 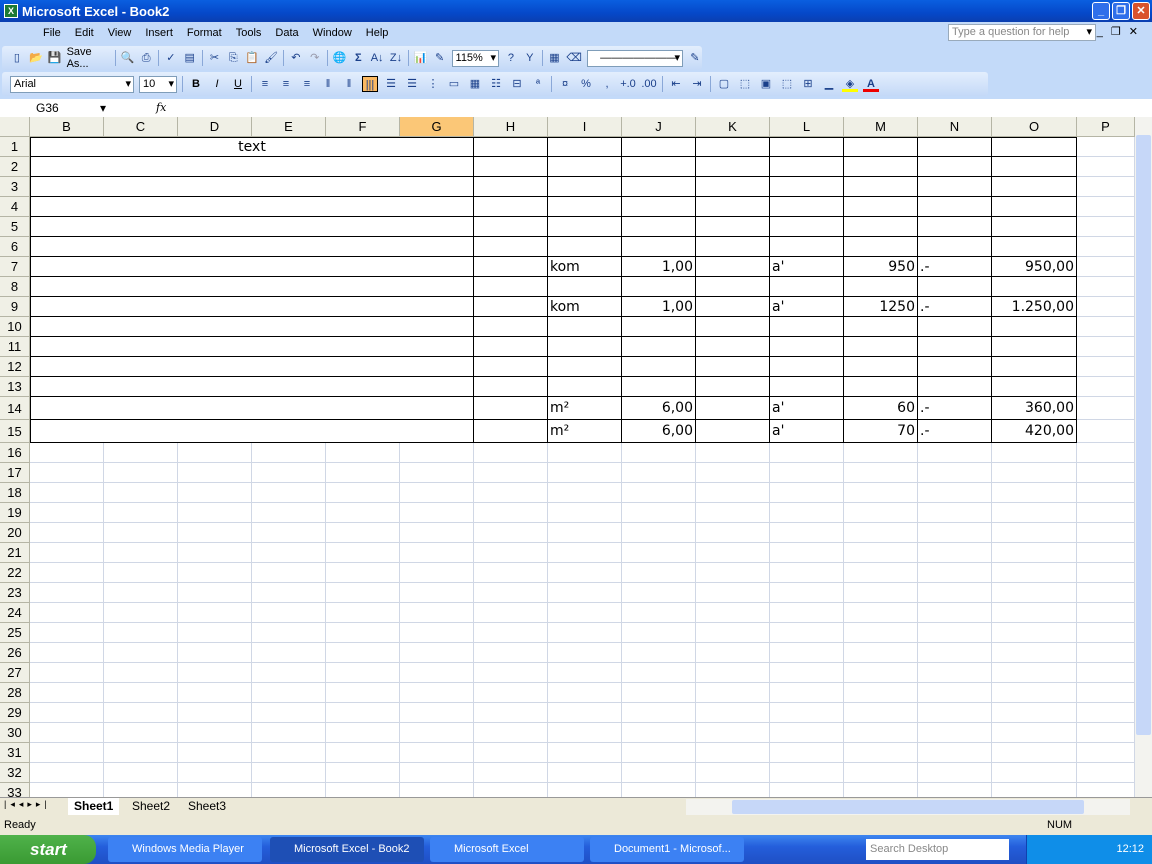 What do you see at coordinates (141, 453) in the screenshot?
I see `cell-C16` at bounding box center [141, 453].